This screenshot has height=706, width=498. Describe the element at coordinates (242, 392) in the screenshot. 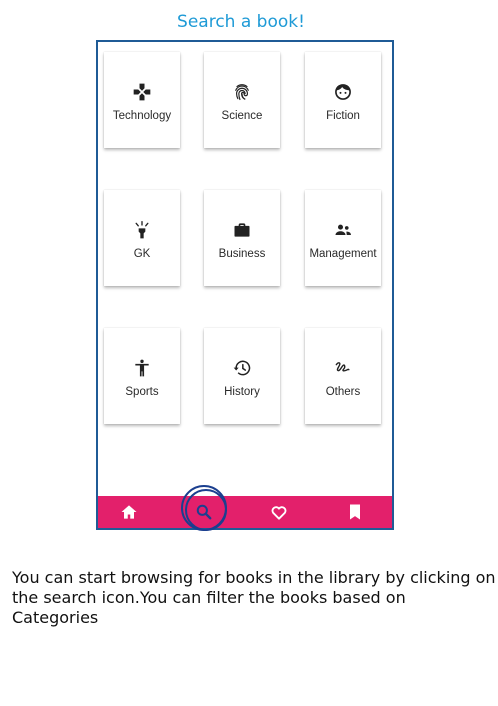

I see `category-label: History` at that location.